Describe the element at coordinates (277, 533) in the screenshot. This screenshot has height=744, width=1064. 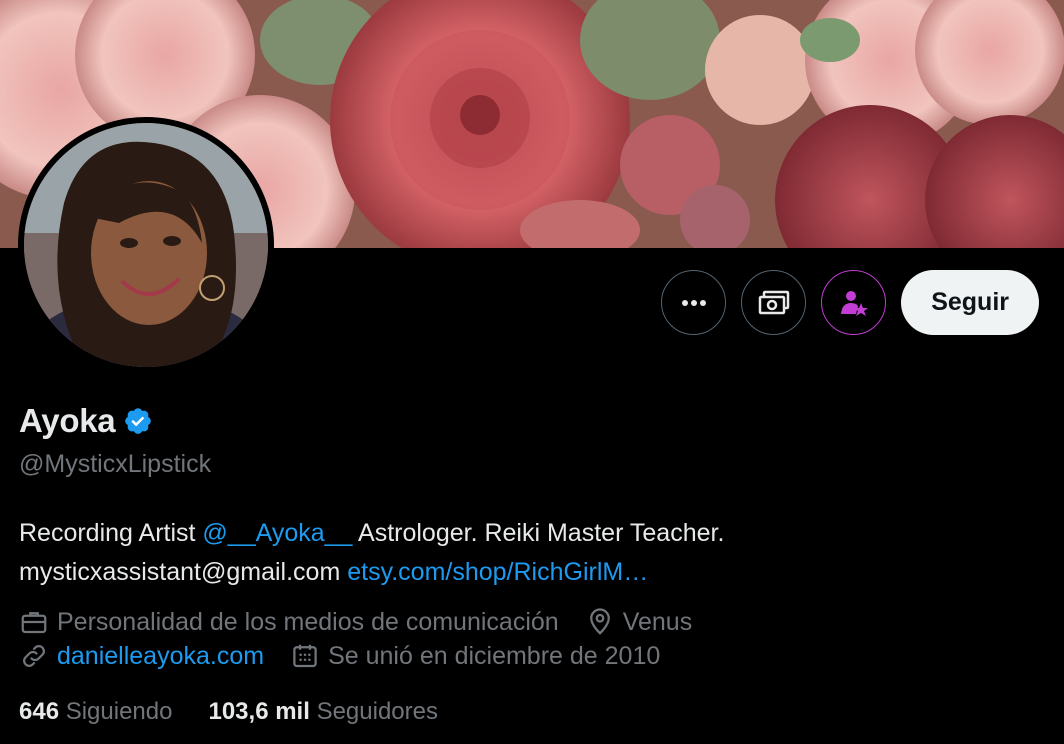
I see `bio-mention-link: @__Ayoka__` at that location.